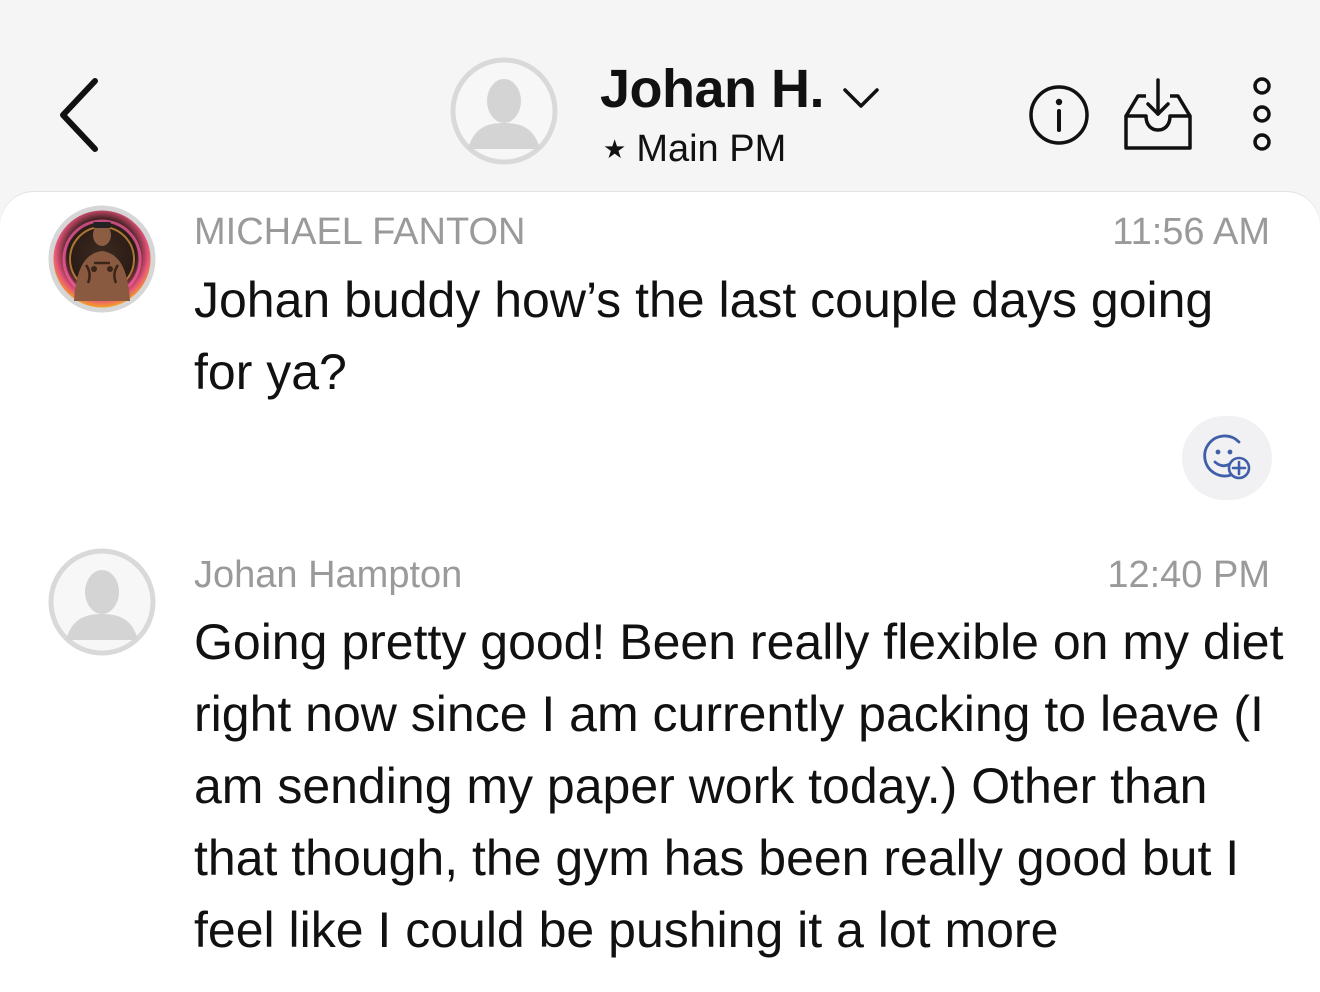 The height and width of the screenshot is (992, 1320). What do you see at coordinates (711, 149) in the screenshot?
I see `channel-name: Main PM` at bounding box center [711, 149].